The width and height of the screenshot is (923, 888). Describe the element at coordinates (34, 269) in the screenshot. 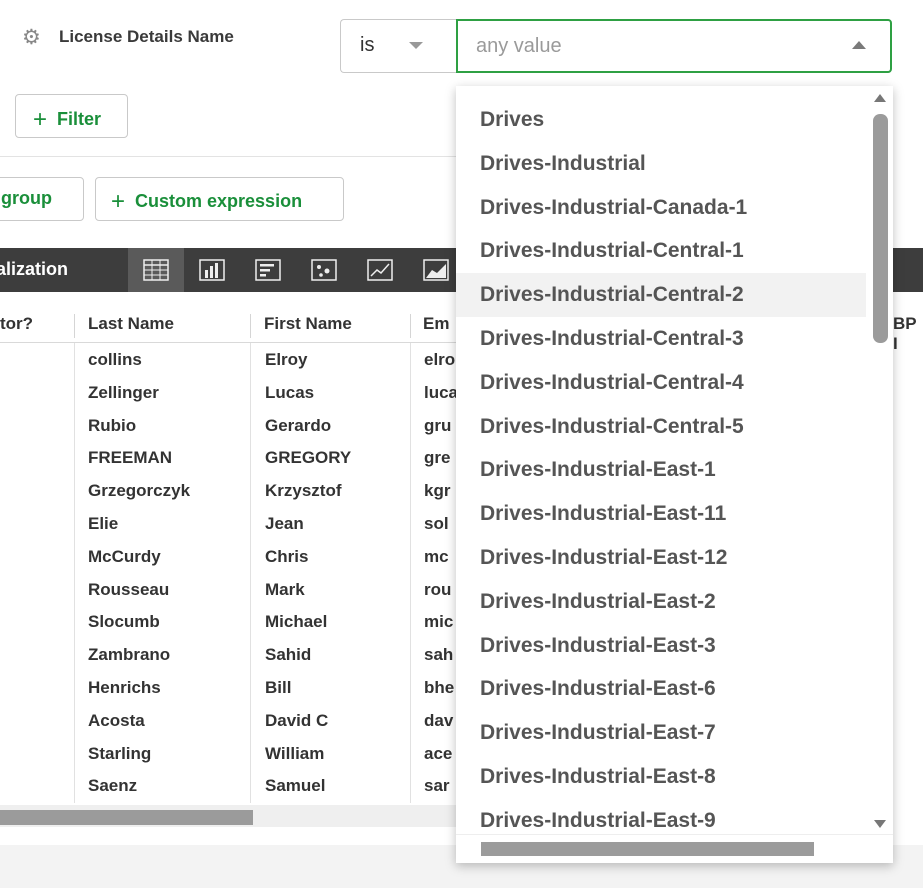

I see `visualization-label: alization` at that location.